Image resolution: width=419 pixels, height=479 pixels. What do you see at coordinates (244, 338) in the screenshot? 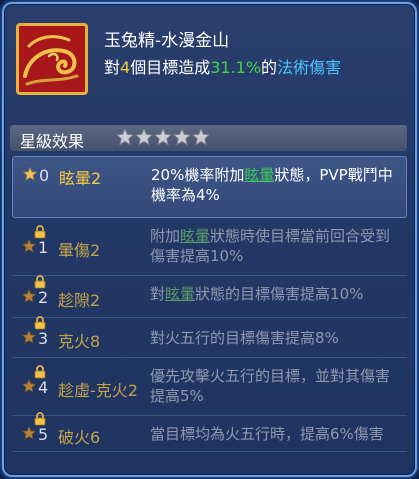
I see `effect-text: 對火五行的目標傷害提高8%` at bounding box center [244, 338].